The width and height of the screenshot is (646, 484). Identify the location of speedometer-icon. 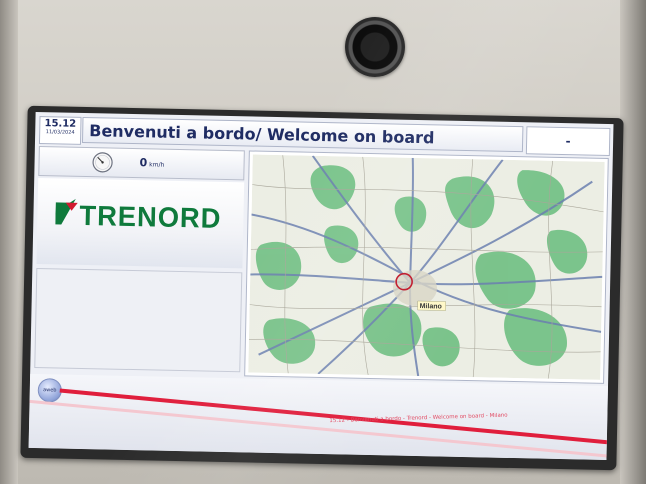
(102, 162).